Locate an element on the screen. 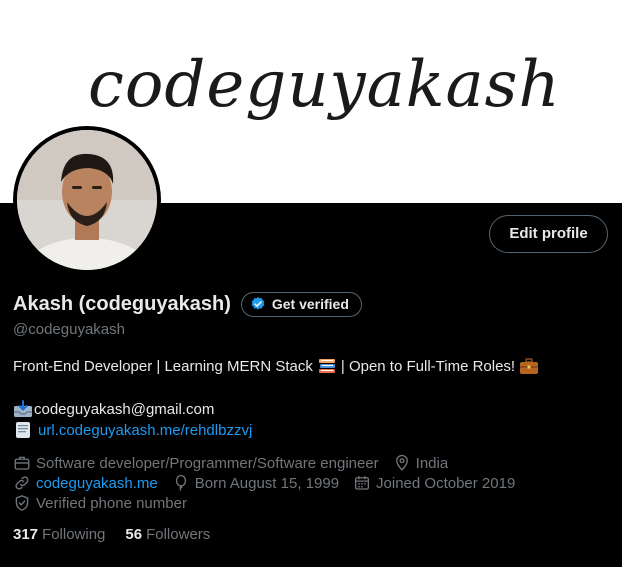 The height and width of the screenshot is (567, 622). banner-handwritten-text: codeguyakash is located at coordinates (324, 85).